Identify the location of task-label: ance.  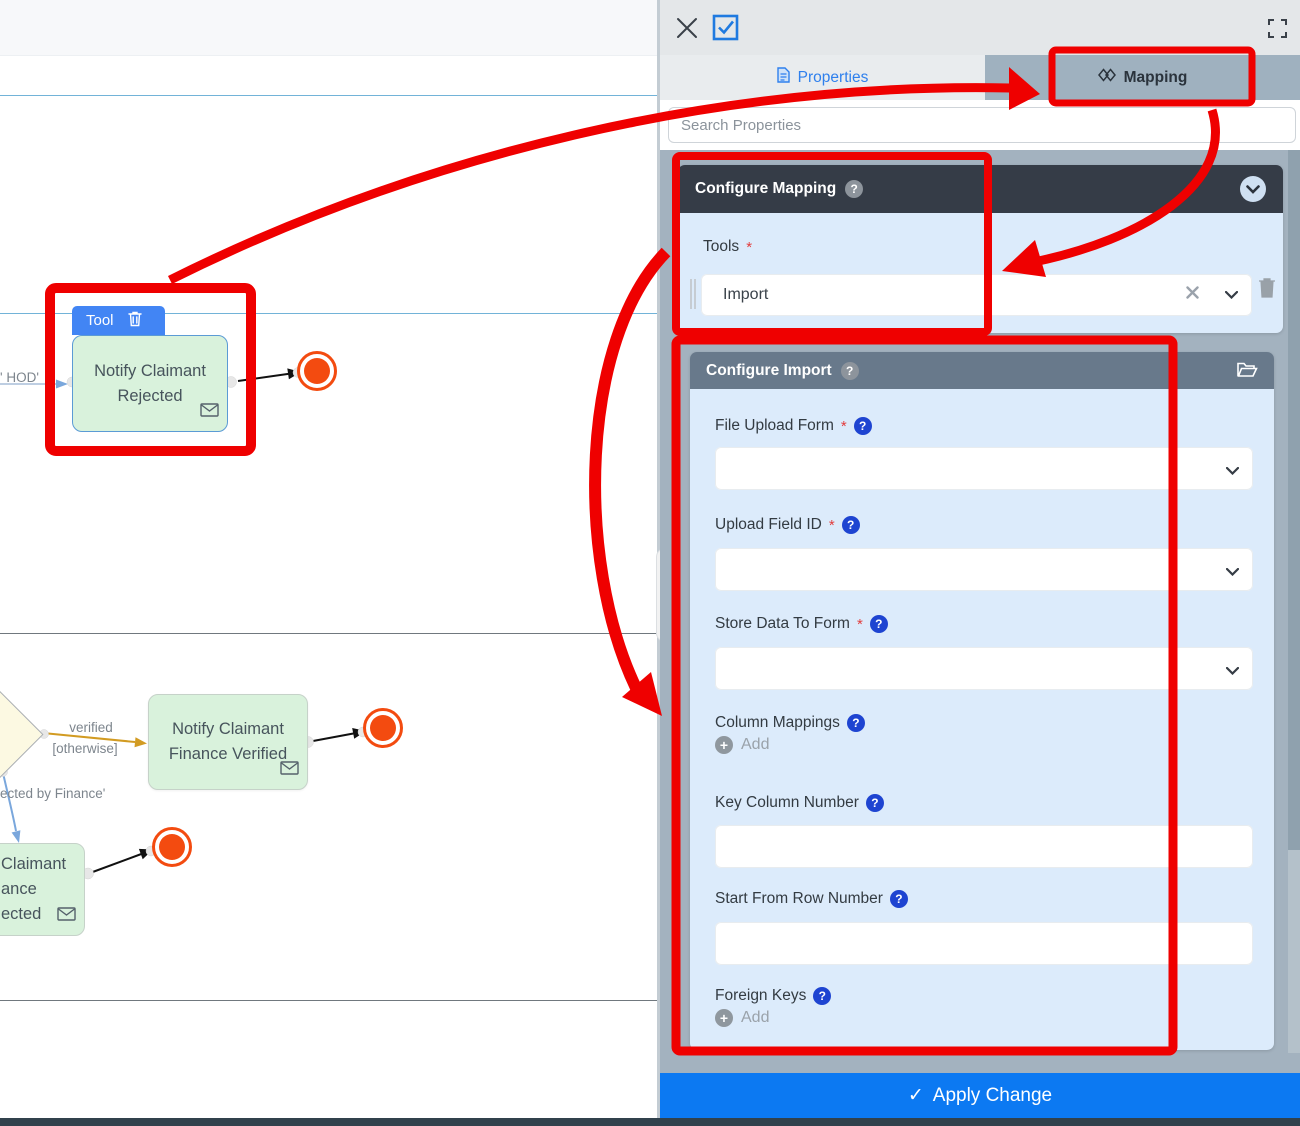
(19, 889).